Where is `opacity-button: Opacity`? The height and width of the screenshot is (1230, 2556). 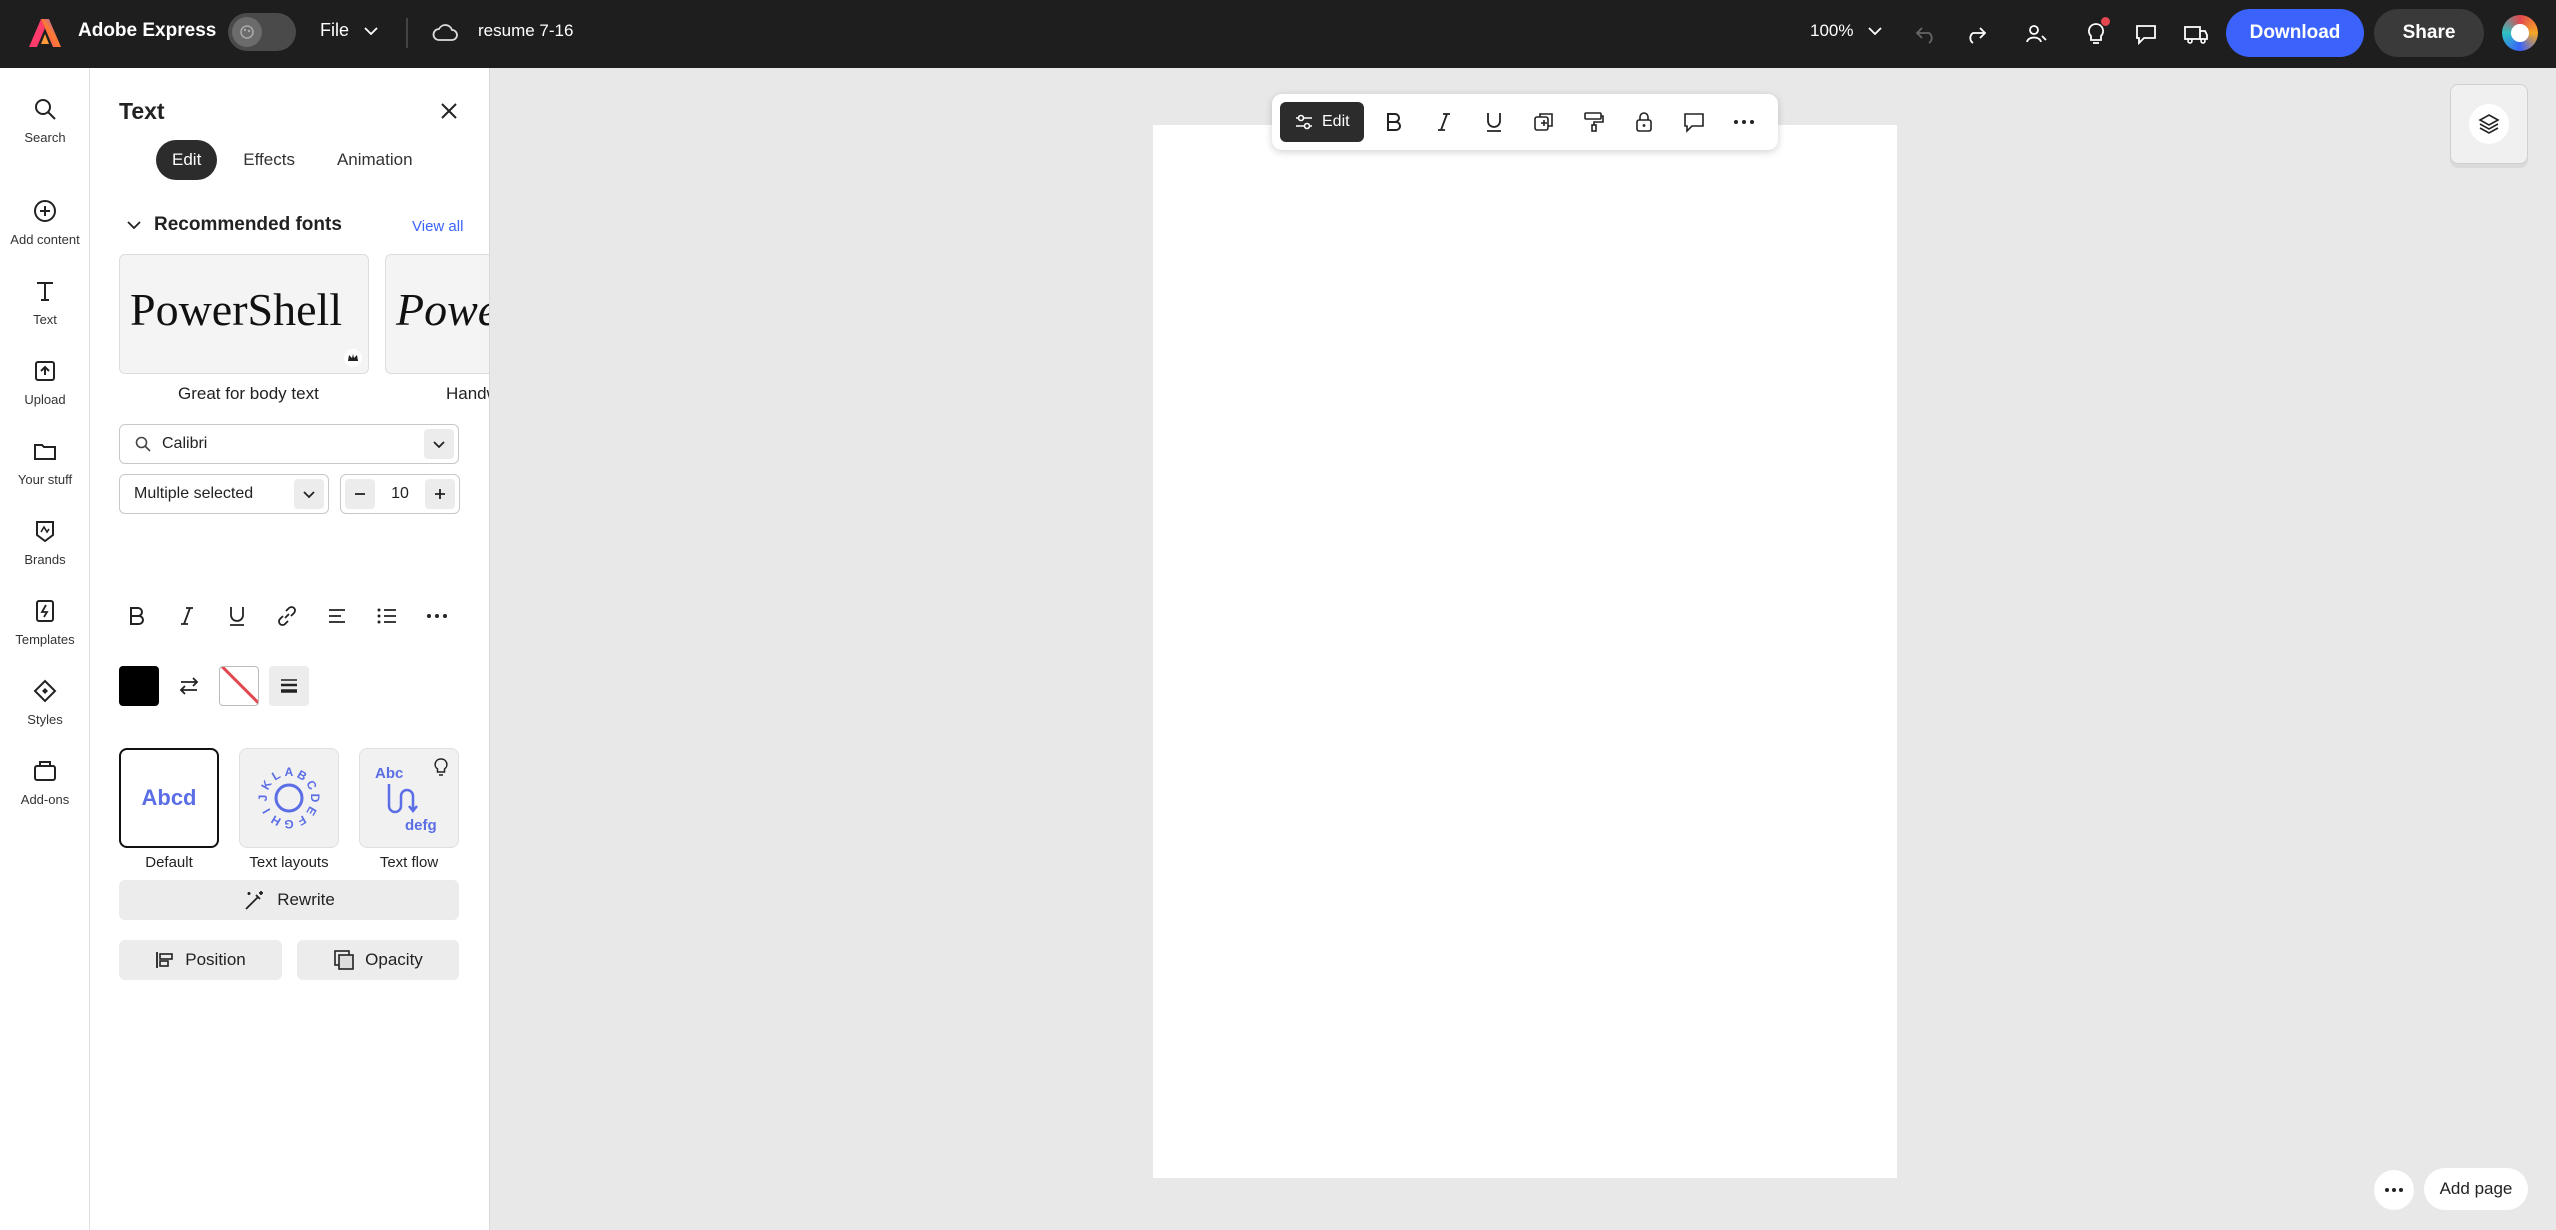 opacity-button: Opacity is located at coordinates (378, 960).